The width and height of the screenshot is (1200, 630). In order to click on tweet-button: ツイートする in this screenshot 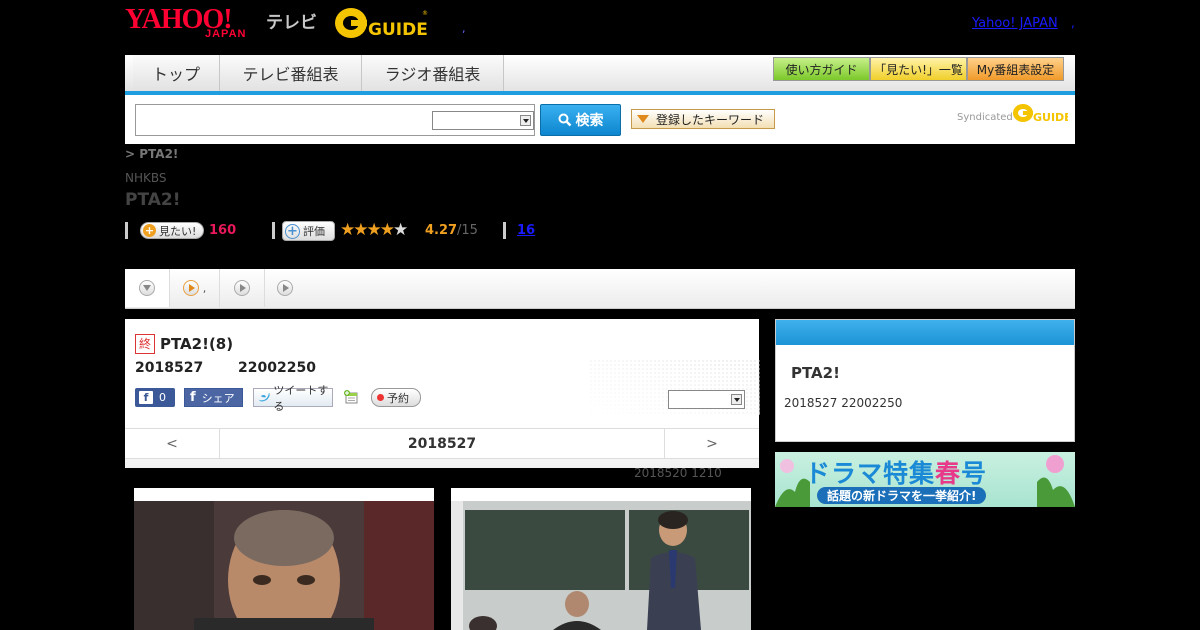, I will do `click(293, 398)`.